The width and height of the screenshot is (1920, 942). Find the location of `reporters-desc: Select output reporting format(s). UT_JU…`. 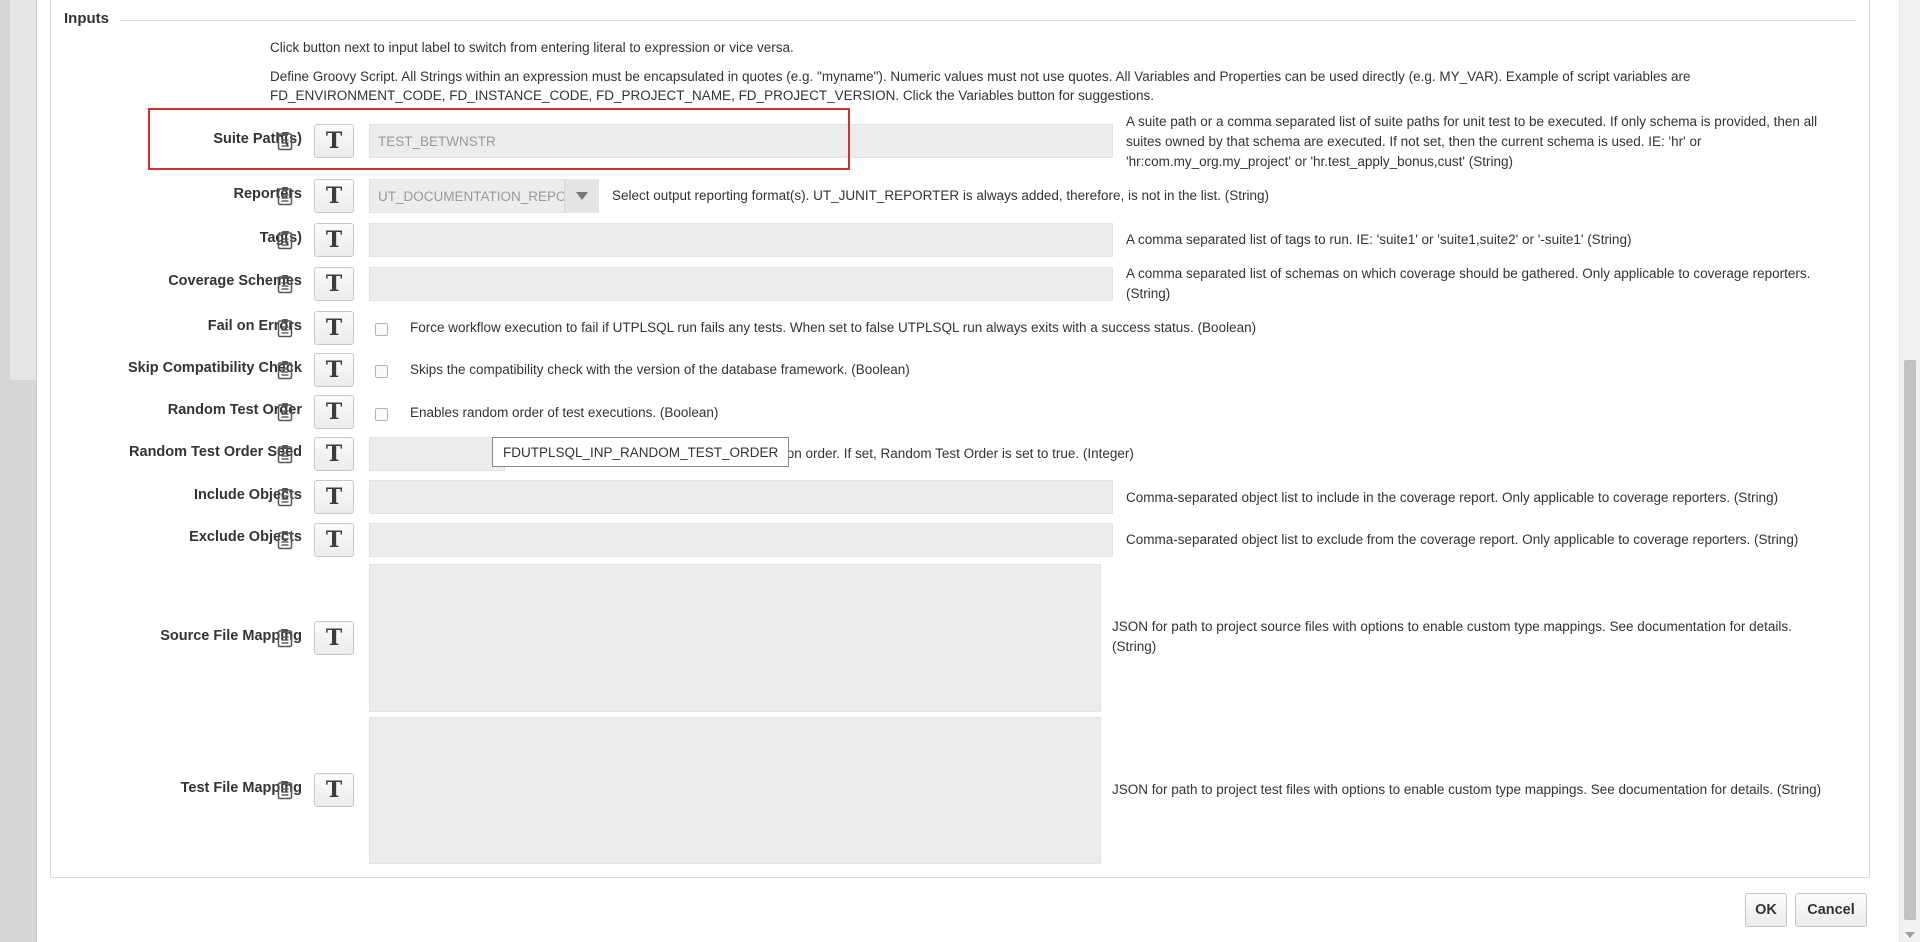

reporters-desc: Select output reporting format(s). UT_JU… is located at coordinates (941, 195).